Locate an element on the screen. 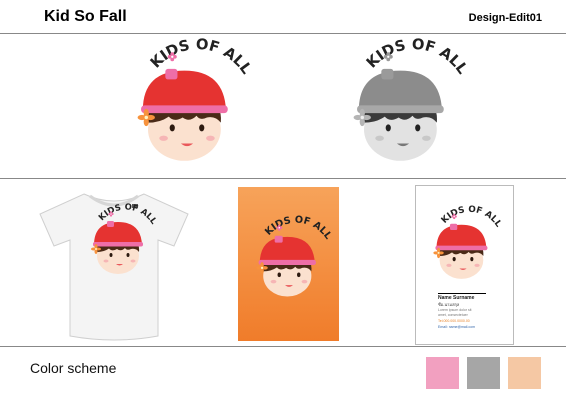 This screenshot has height=400, width=566. divider-top is located at coordinates (283, 33).